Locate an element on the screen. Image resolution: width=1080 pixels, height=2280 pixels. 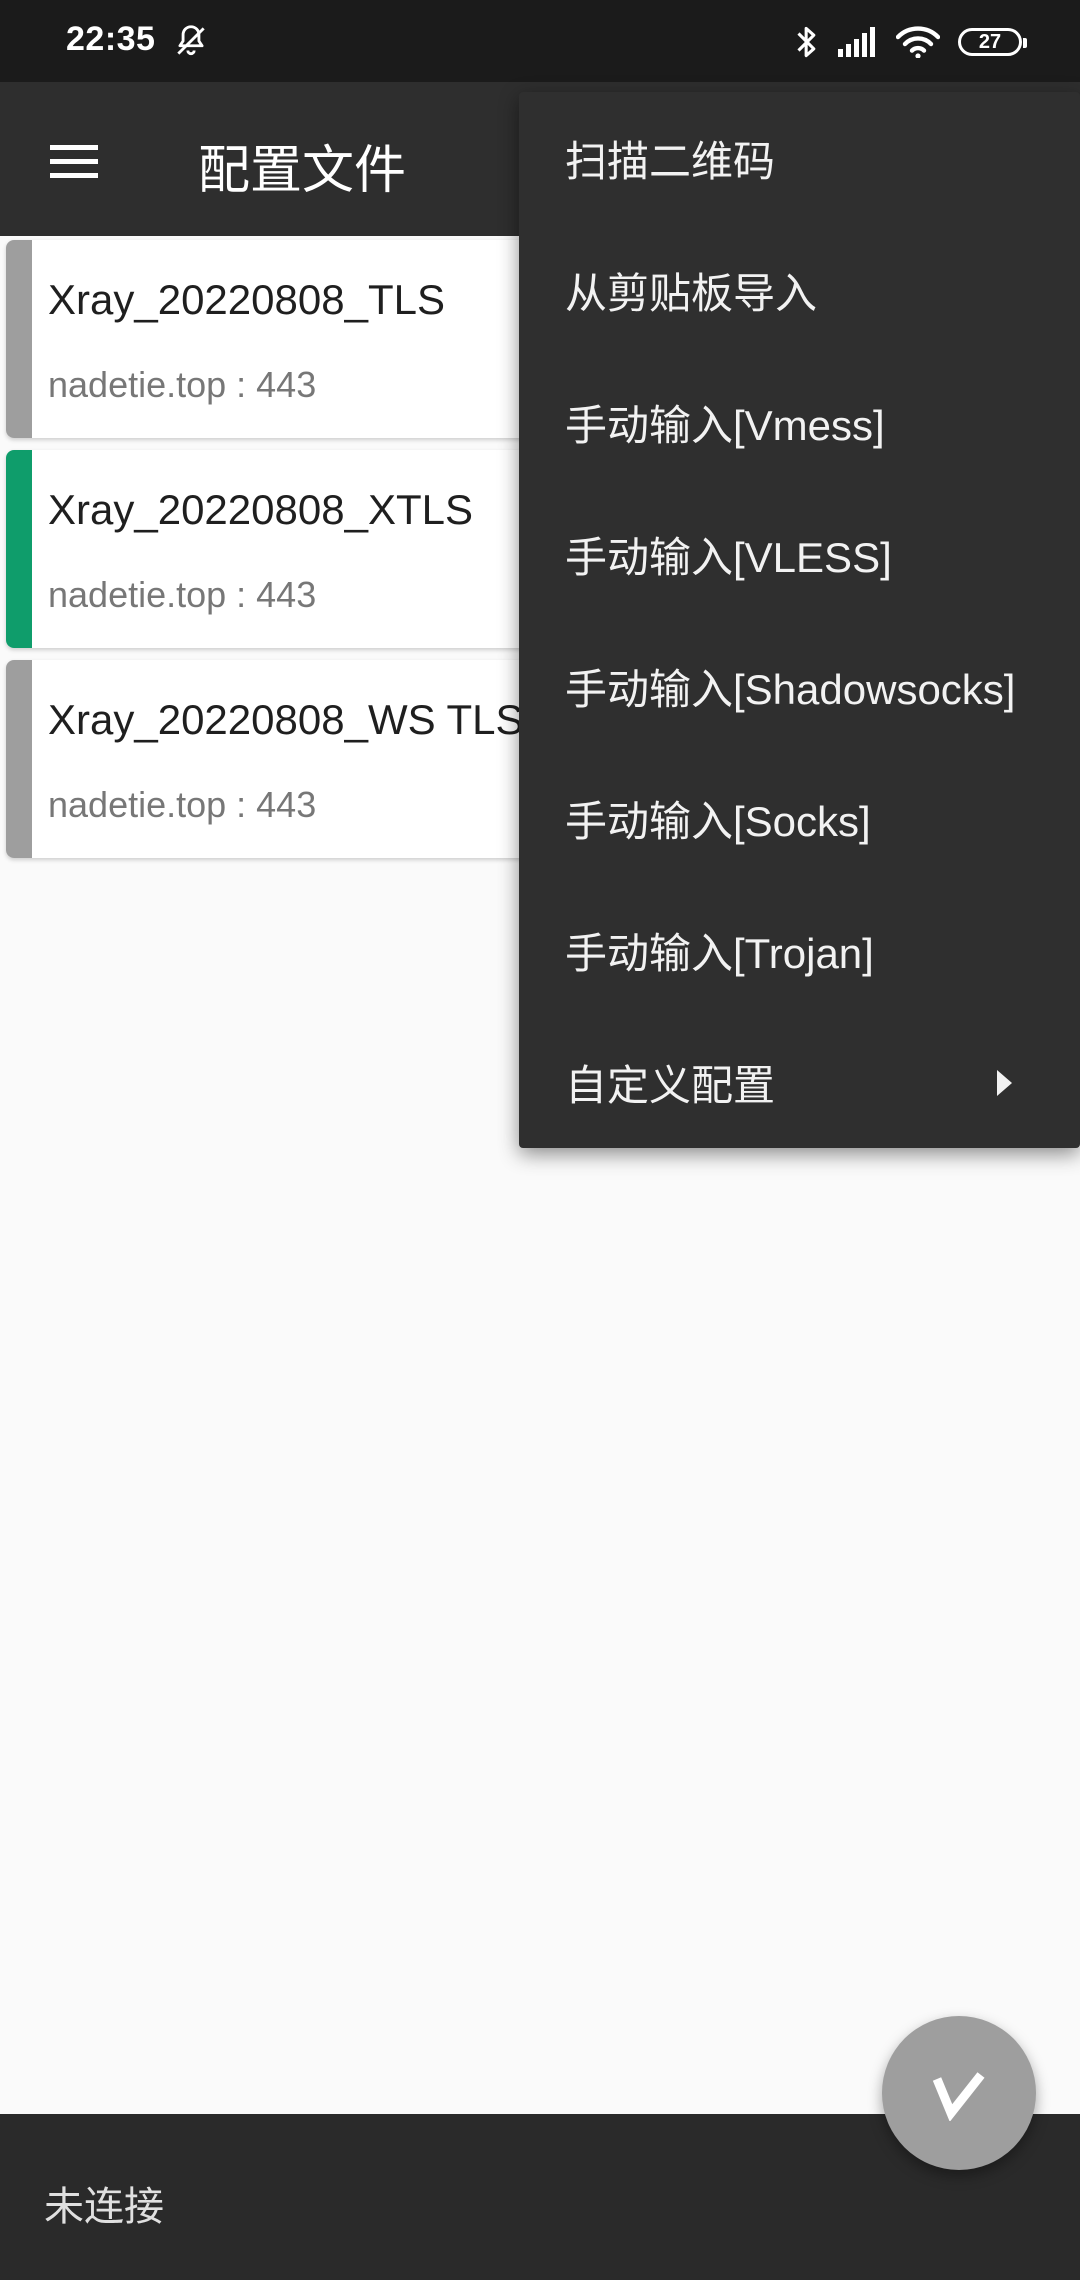
bell-off-icon is located at coordinates (191, 40).